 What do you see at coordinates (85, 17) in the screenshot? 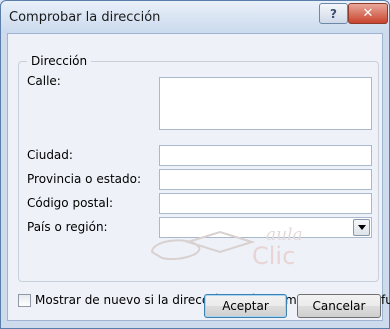
I see `dialog-title: Comprobar la dirección` at bounding box center [85, 17].